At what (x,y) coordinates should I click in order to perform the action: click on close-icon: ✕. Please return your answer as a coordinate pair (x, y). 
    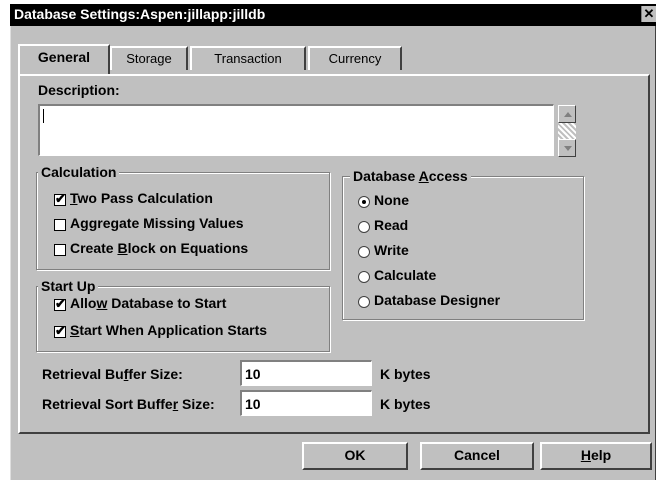
    Looking at the image, I should click on (649, 13).